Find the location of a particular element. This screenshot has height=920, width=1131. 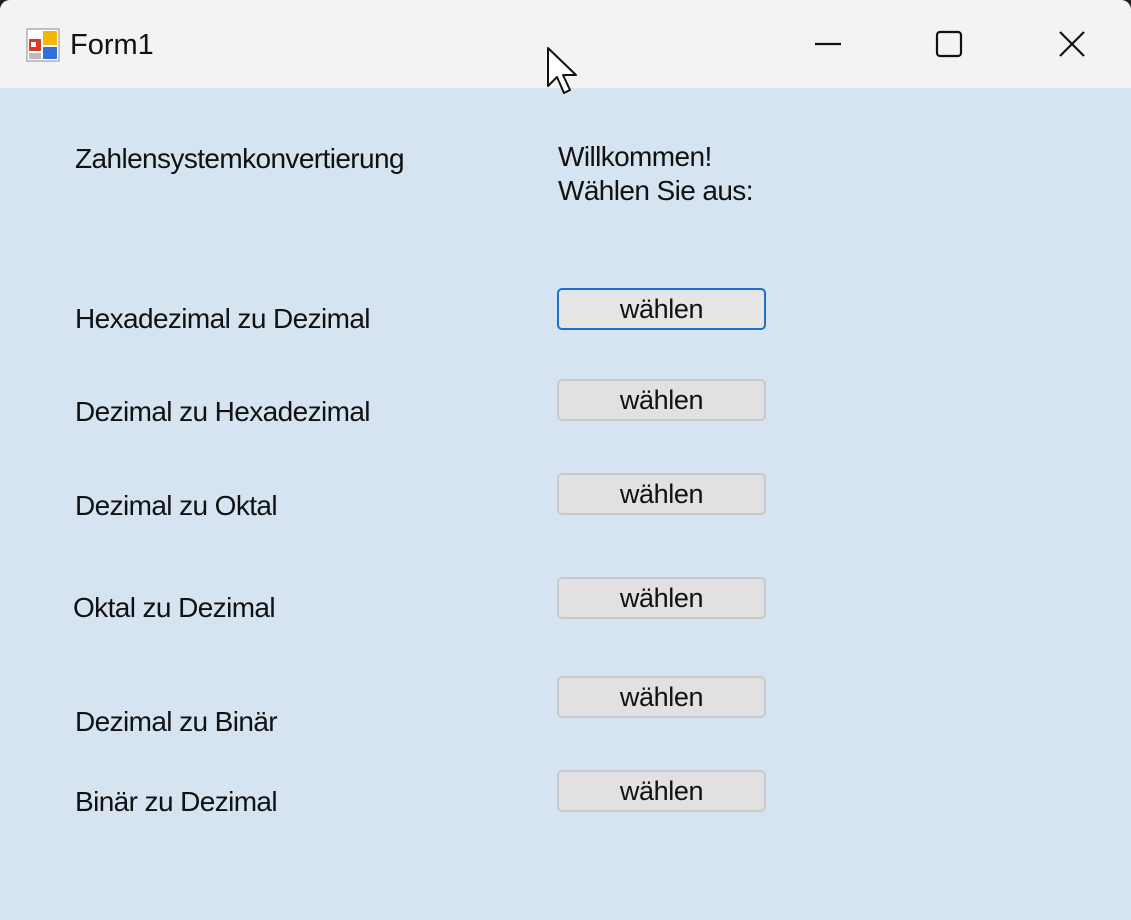

option-label-dec-to-hex: Dezimal zu Hexadezimal is located at coordinates (223, 411).